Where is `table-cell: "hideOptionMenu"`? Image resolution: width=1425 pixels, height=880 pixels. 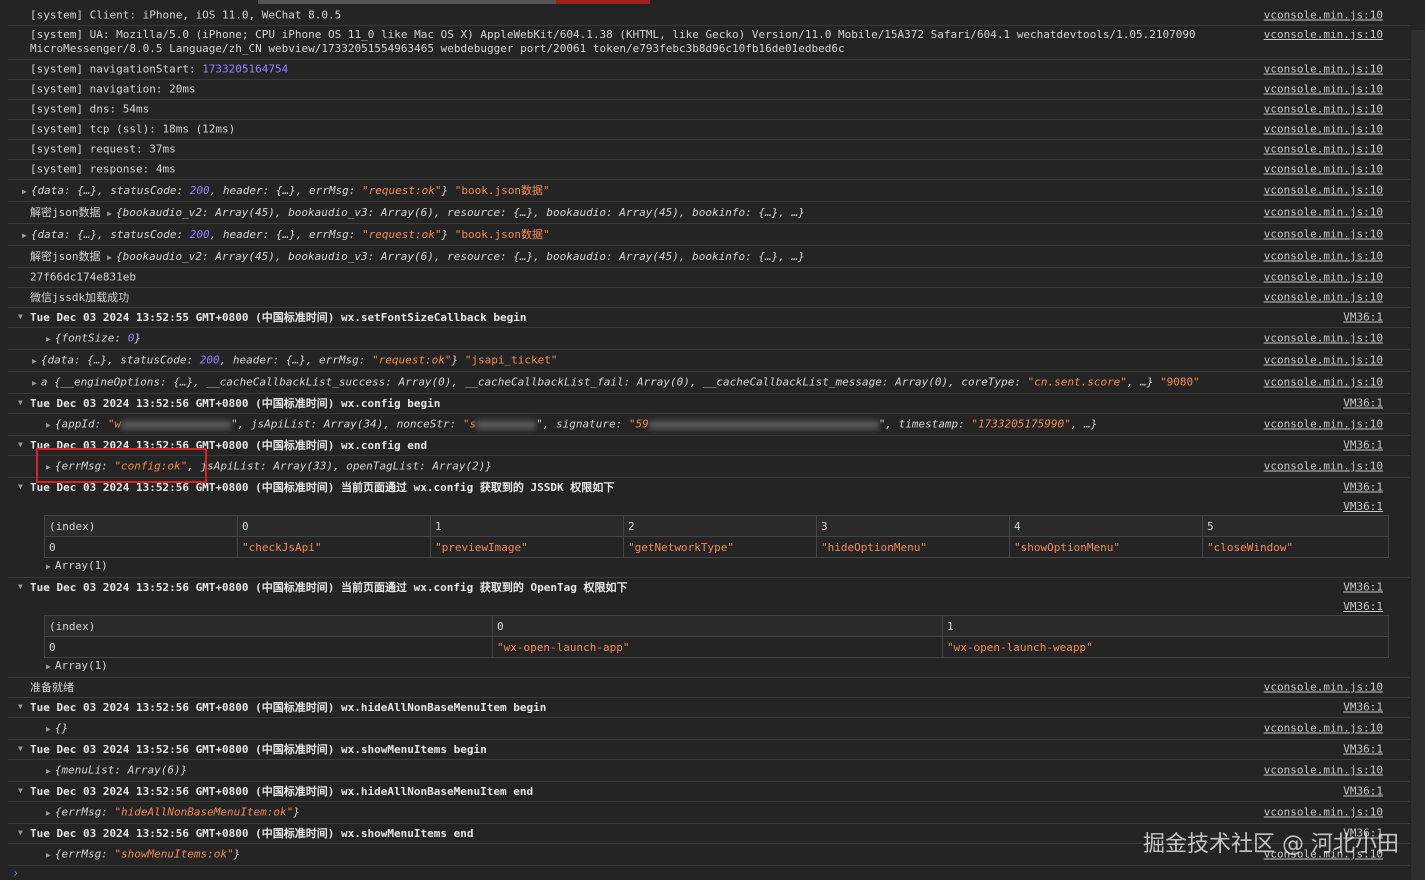 table-cell: "hideOptionMenu" is located at coordinates (913, 547).